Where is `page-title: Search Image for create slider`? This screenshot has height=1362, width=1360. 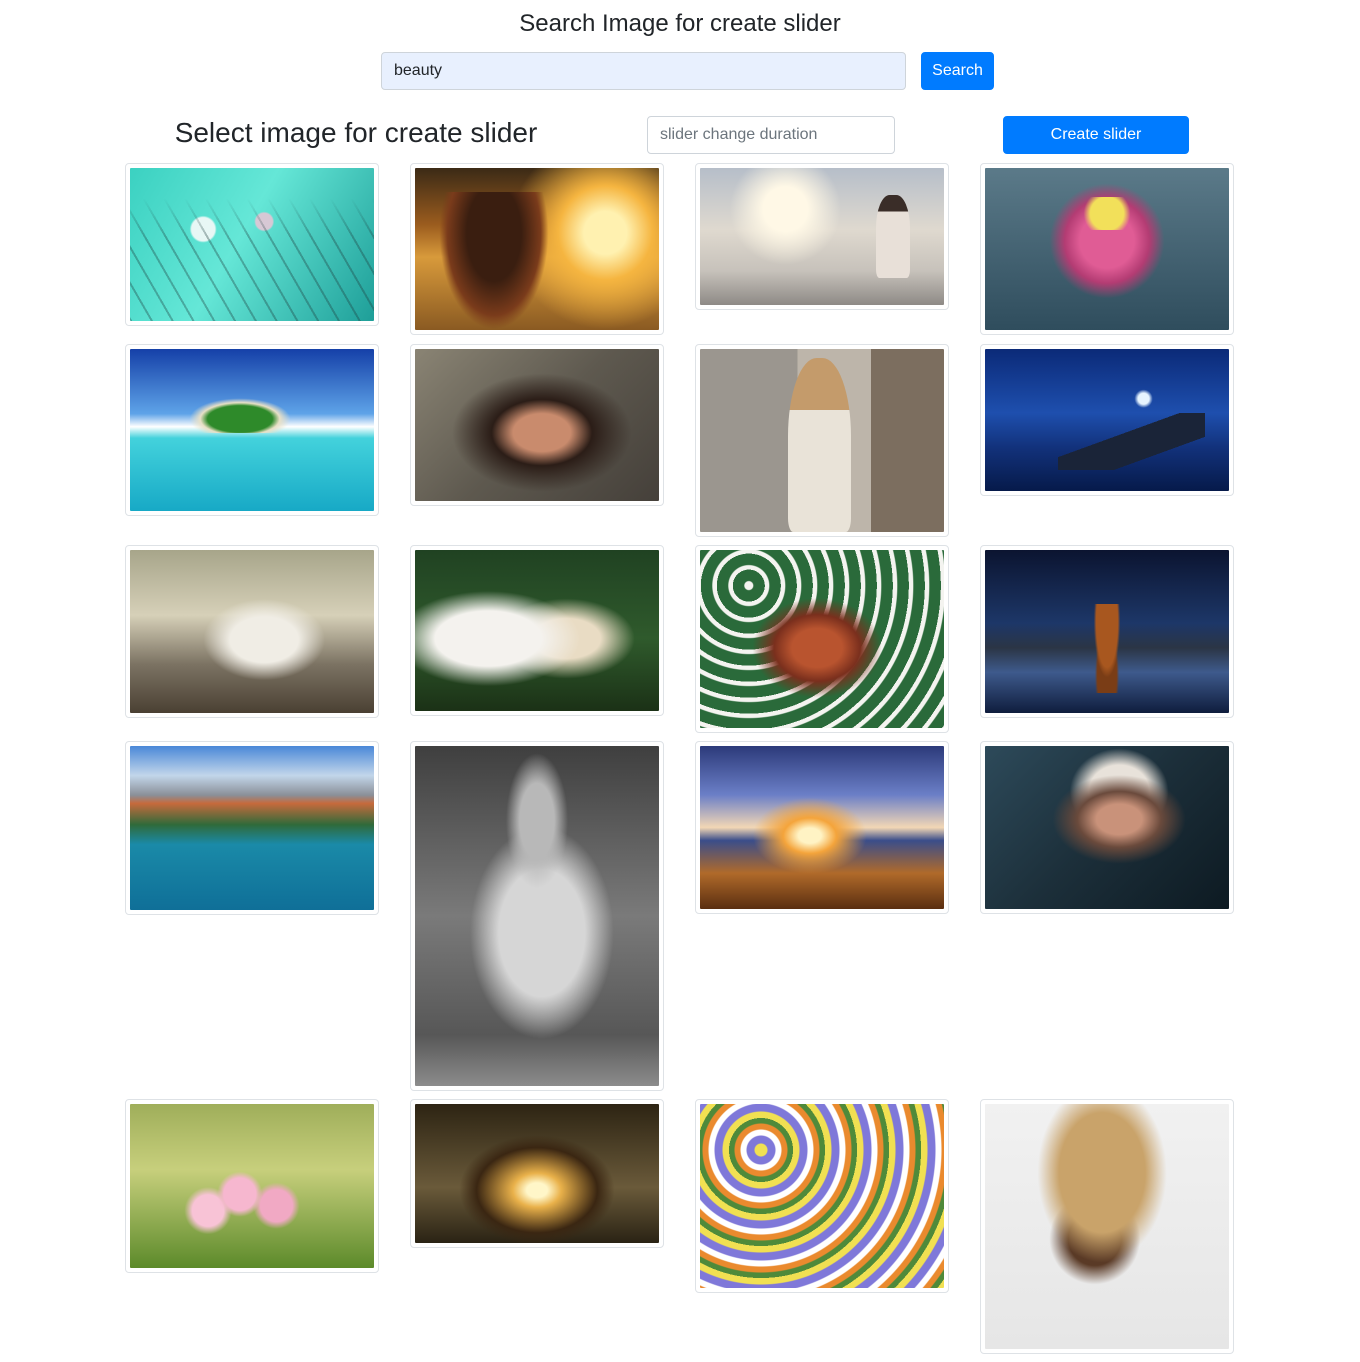
page-title: Search Image for create slider is located at coordinates (680, 23).